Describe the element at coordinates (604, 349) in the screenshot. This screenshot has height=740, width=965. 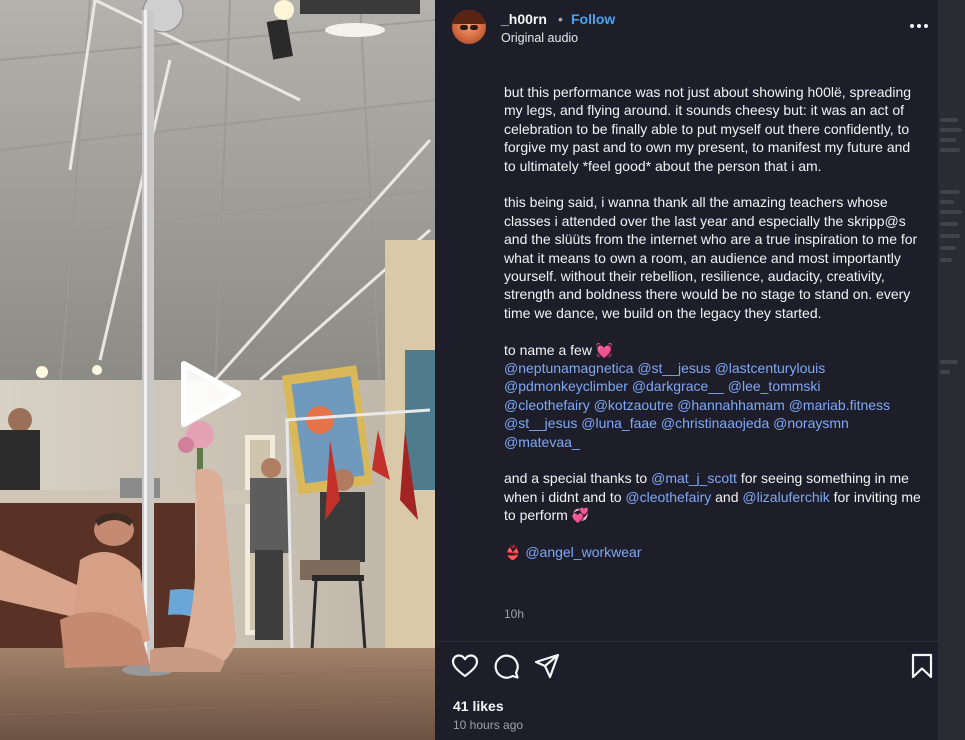
I see `heart-emoji: 💓` at that location.